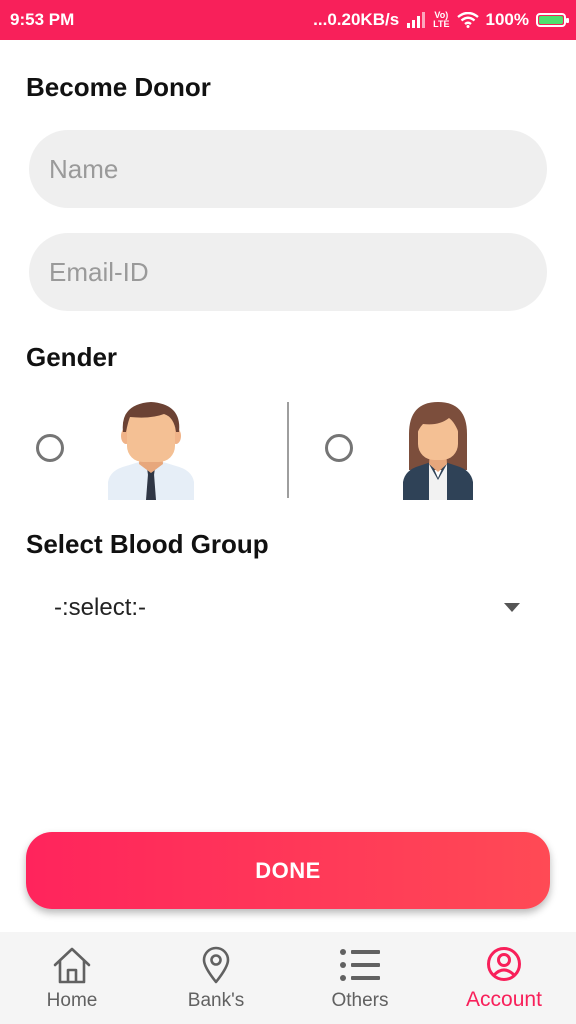 This screenshot has height=1024, width=576. What do you see at coordinates (467, 20) in the screenshot?
I see `wifi-icon` at bounding box center [467, 20].